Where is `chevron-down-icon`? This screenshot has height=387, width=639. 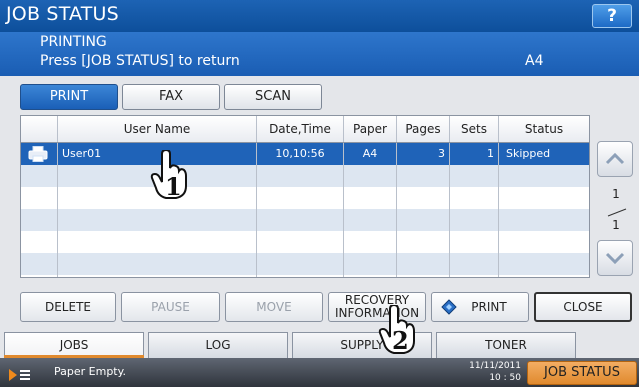 chevron-down-icon is located at coordinates (615, 258).